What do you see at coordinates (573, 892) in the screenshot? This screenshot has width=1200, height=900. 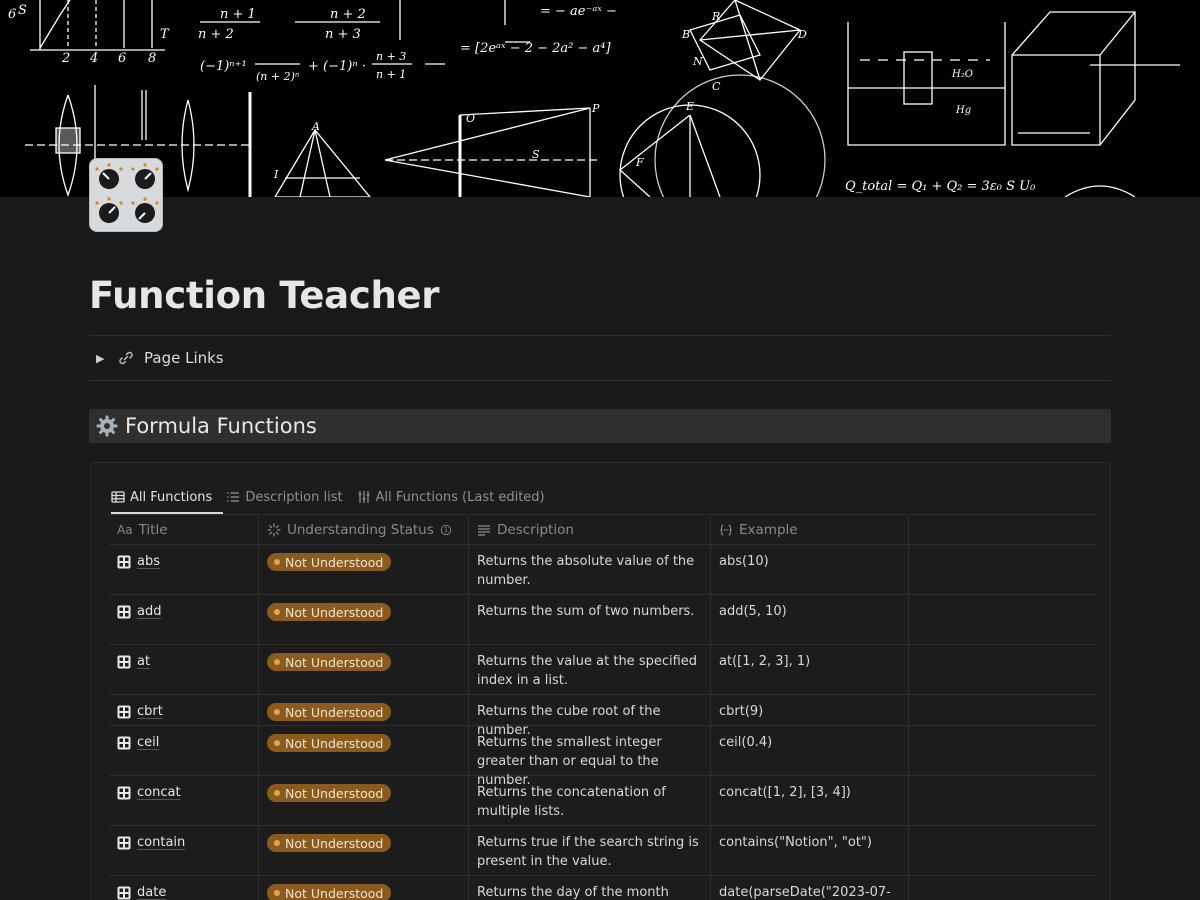 I see `description-text: Returns the day of the month from the` at bounding box center [573, 892].